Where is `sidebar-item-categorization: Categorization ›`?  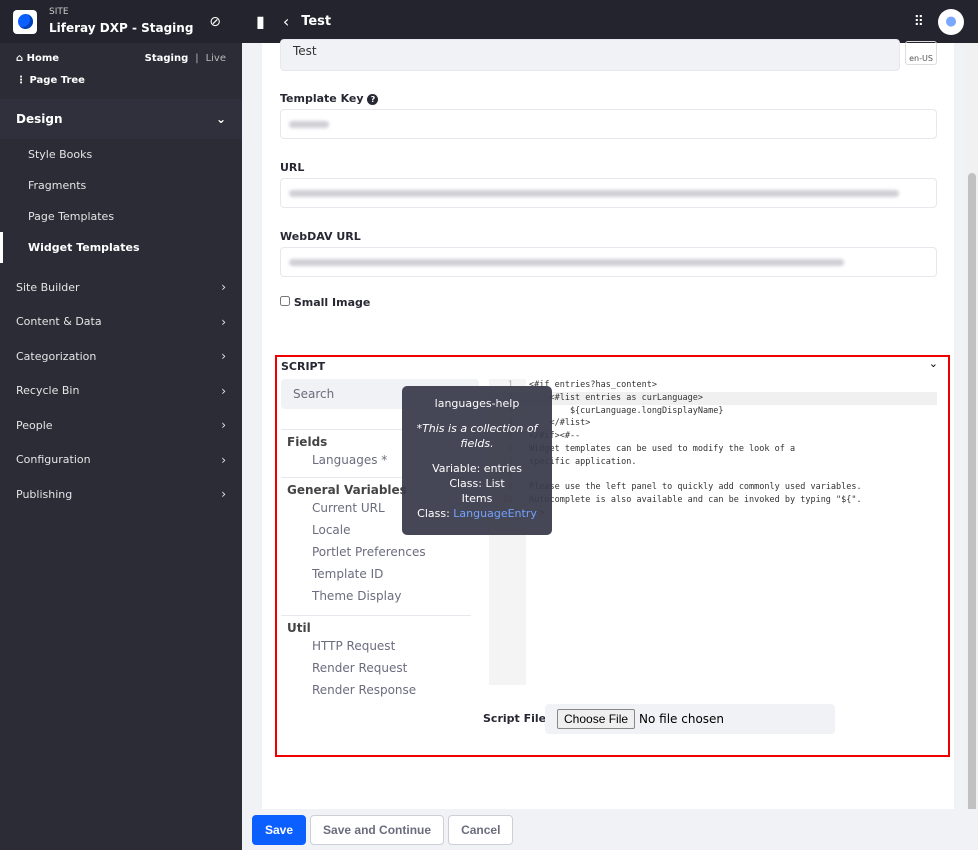 sidebar-item-categorization: Categorization › is located at coordinates (121, 356).